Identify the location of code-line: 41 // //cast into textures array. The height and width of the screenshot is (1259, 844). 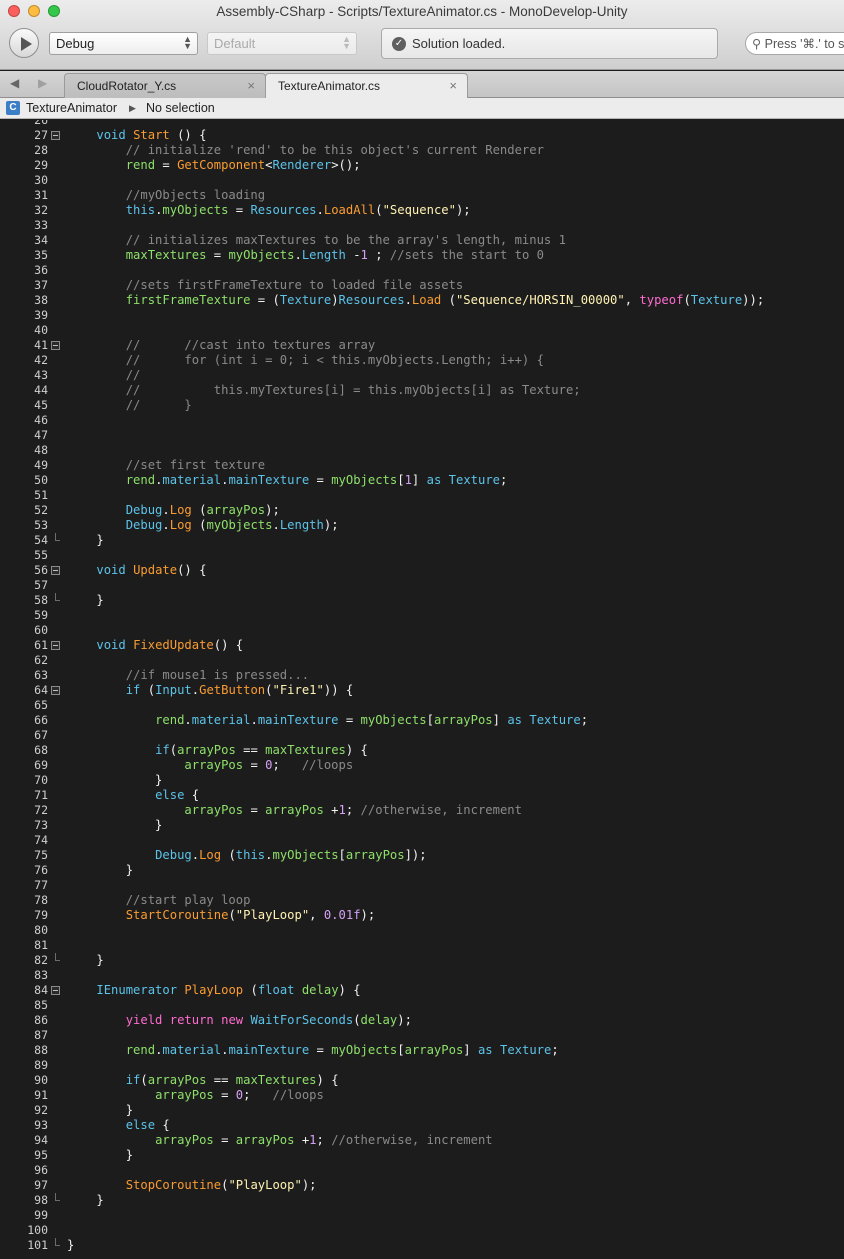
(422, 345).